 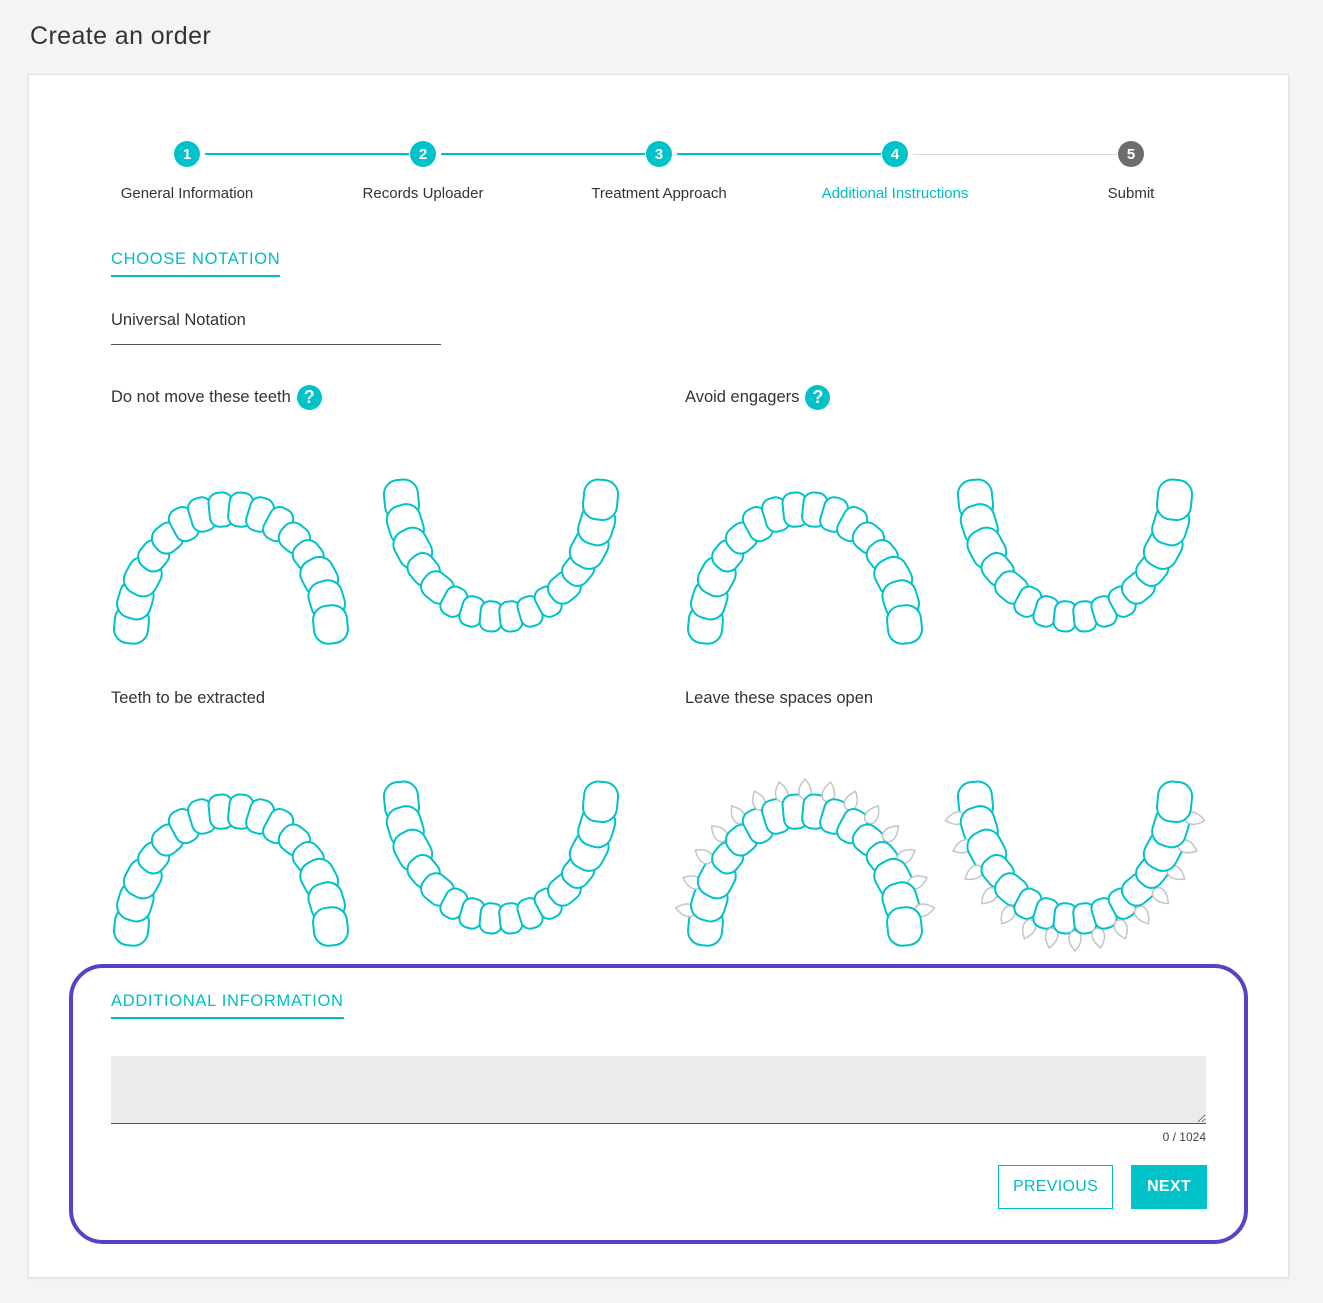 What do you see at coordinates (659, 154) in the screenshot?
I see `step-3-indicator: 3` at bounding box center [659, 154].